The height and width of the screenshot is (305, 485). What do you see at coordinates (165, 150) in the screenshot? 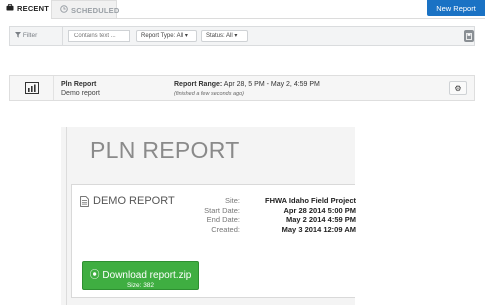
I see `page-title: PLN REPORT` at bounding box center [165, 150].